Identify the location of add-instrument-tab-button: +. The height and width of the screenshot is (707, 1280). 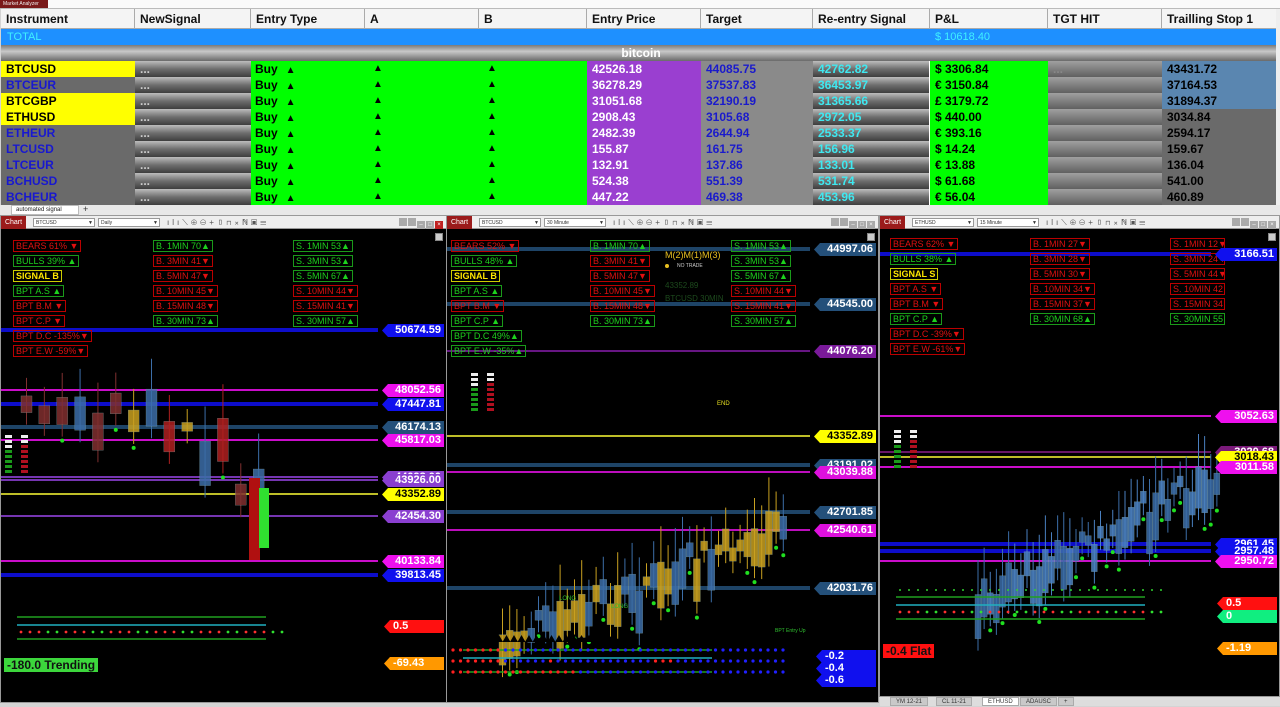
(1066, 701).